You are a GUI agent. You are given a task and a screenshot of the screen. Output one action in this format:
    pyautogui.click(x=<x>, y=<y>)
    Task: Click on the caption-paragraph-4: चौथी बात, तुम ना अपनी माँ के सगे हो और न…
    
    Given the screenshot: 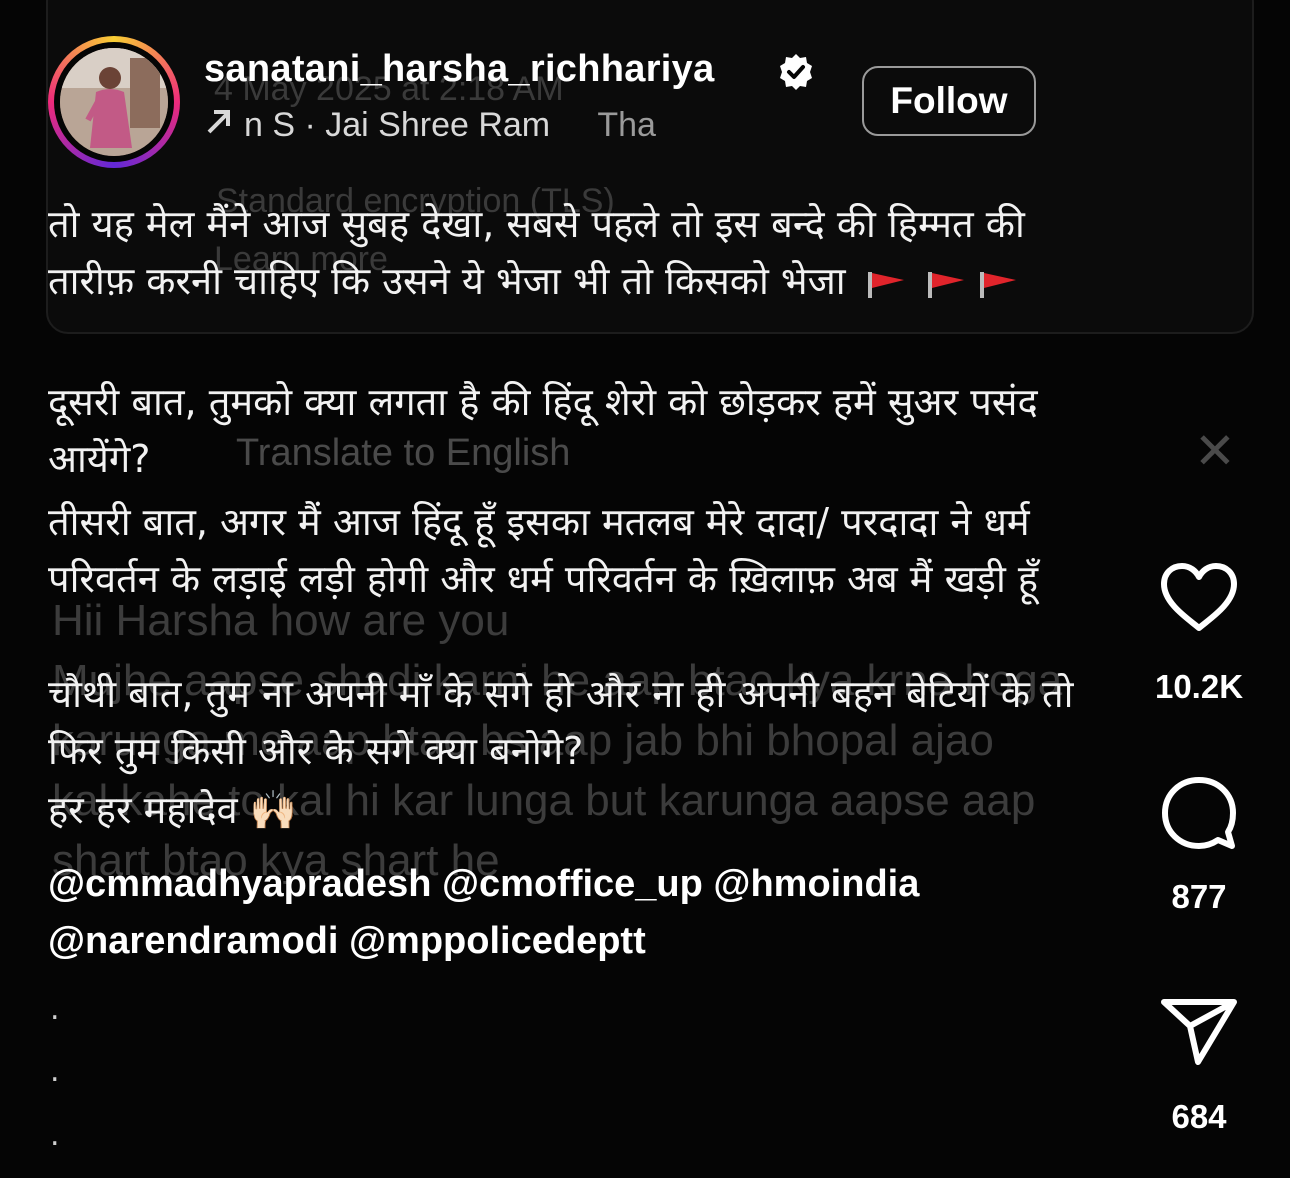 What is the action you would take?
    pyautogui.click(x=561, y=722)
    